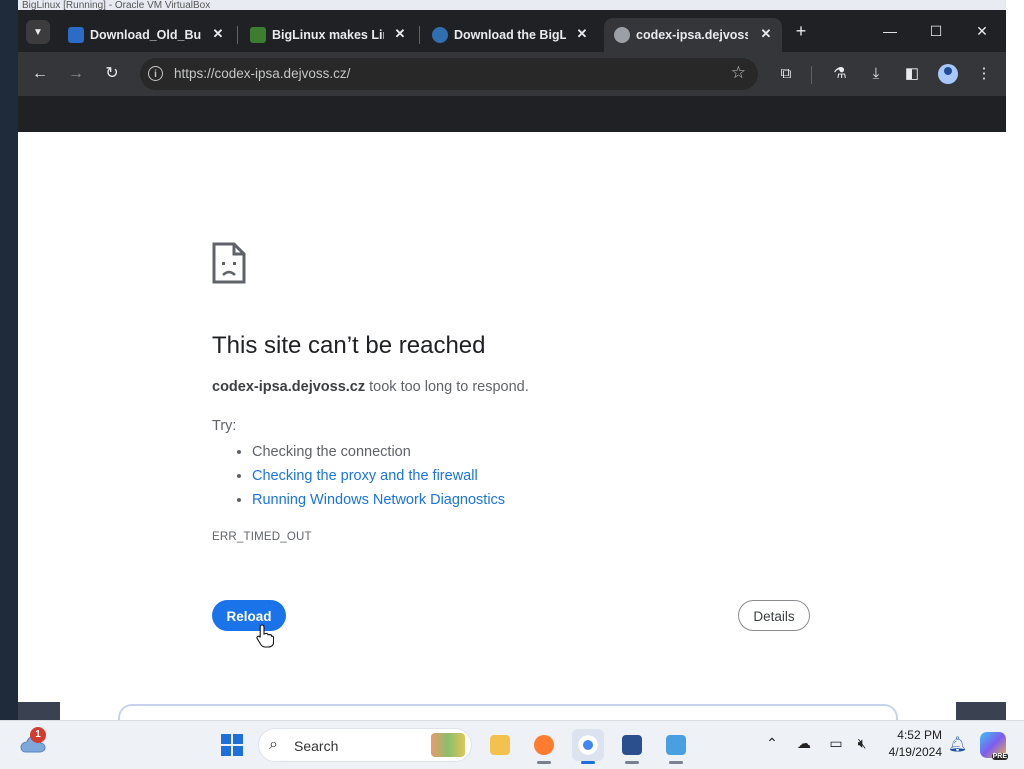 The height and width of the screenshot is (769, 1024). I want to click on search-highlight-icon, so click(448, 745).